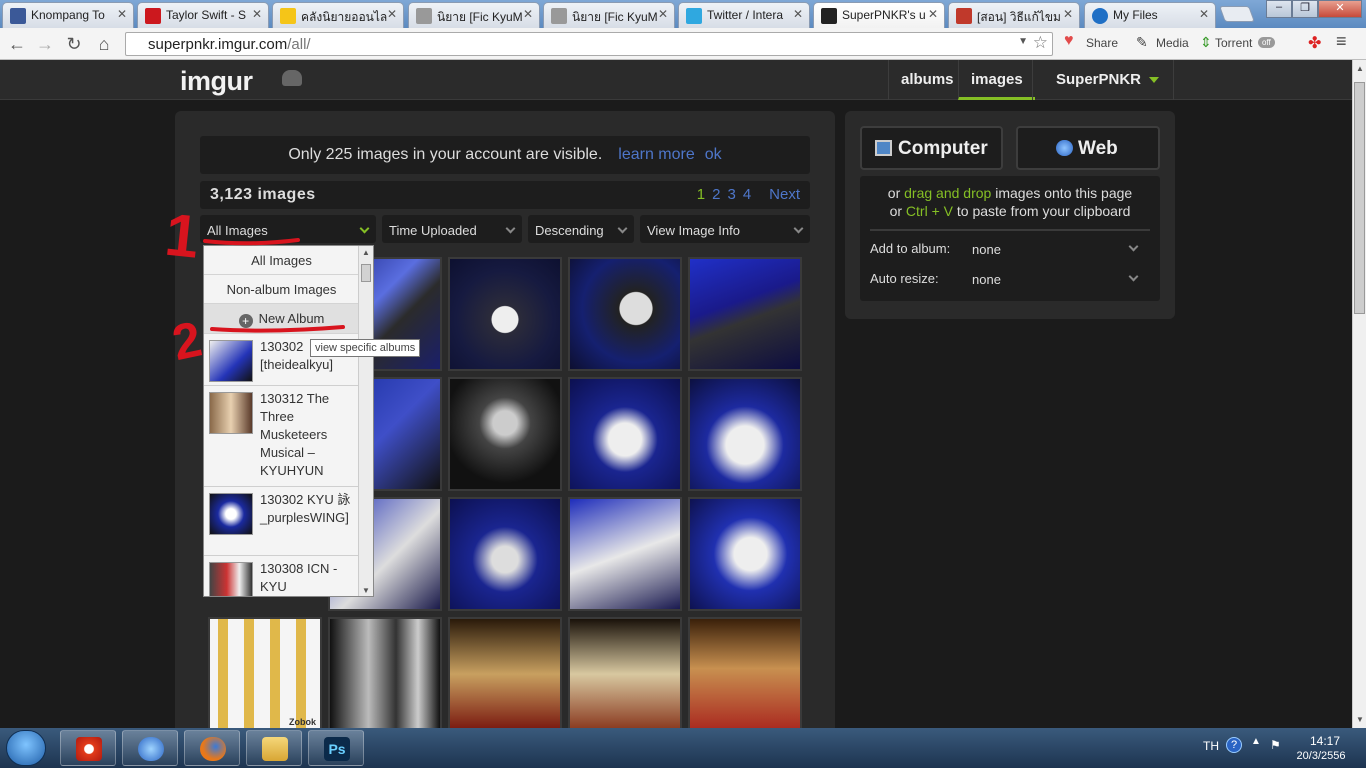 The height and width of the screenshot is (768, 1366). Describe the element at coordinates (452, 229) in the screenshot. I see `sort-by-select: Time Uploaded` at that location.